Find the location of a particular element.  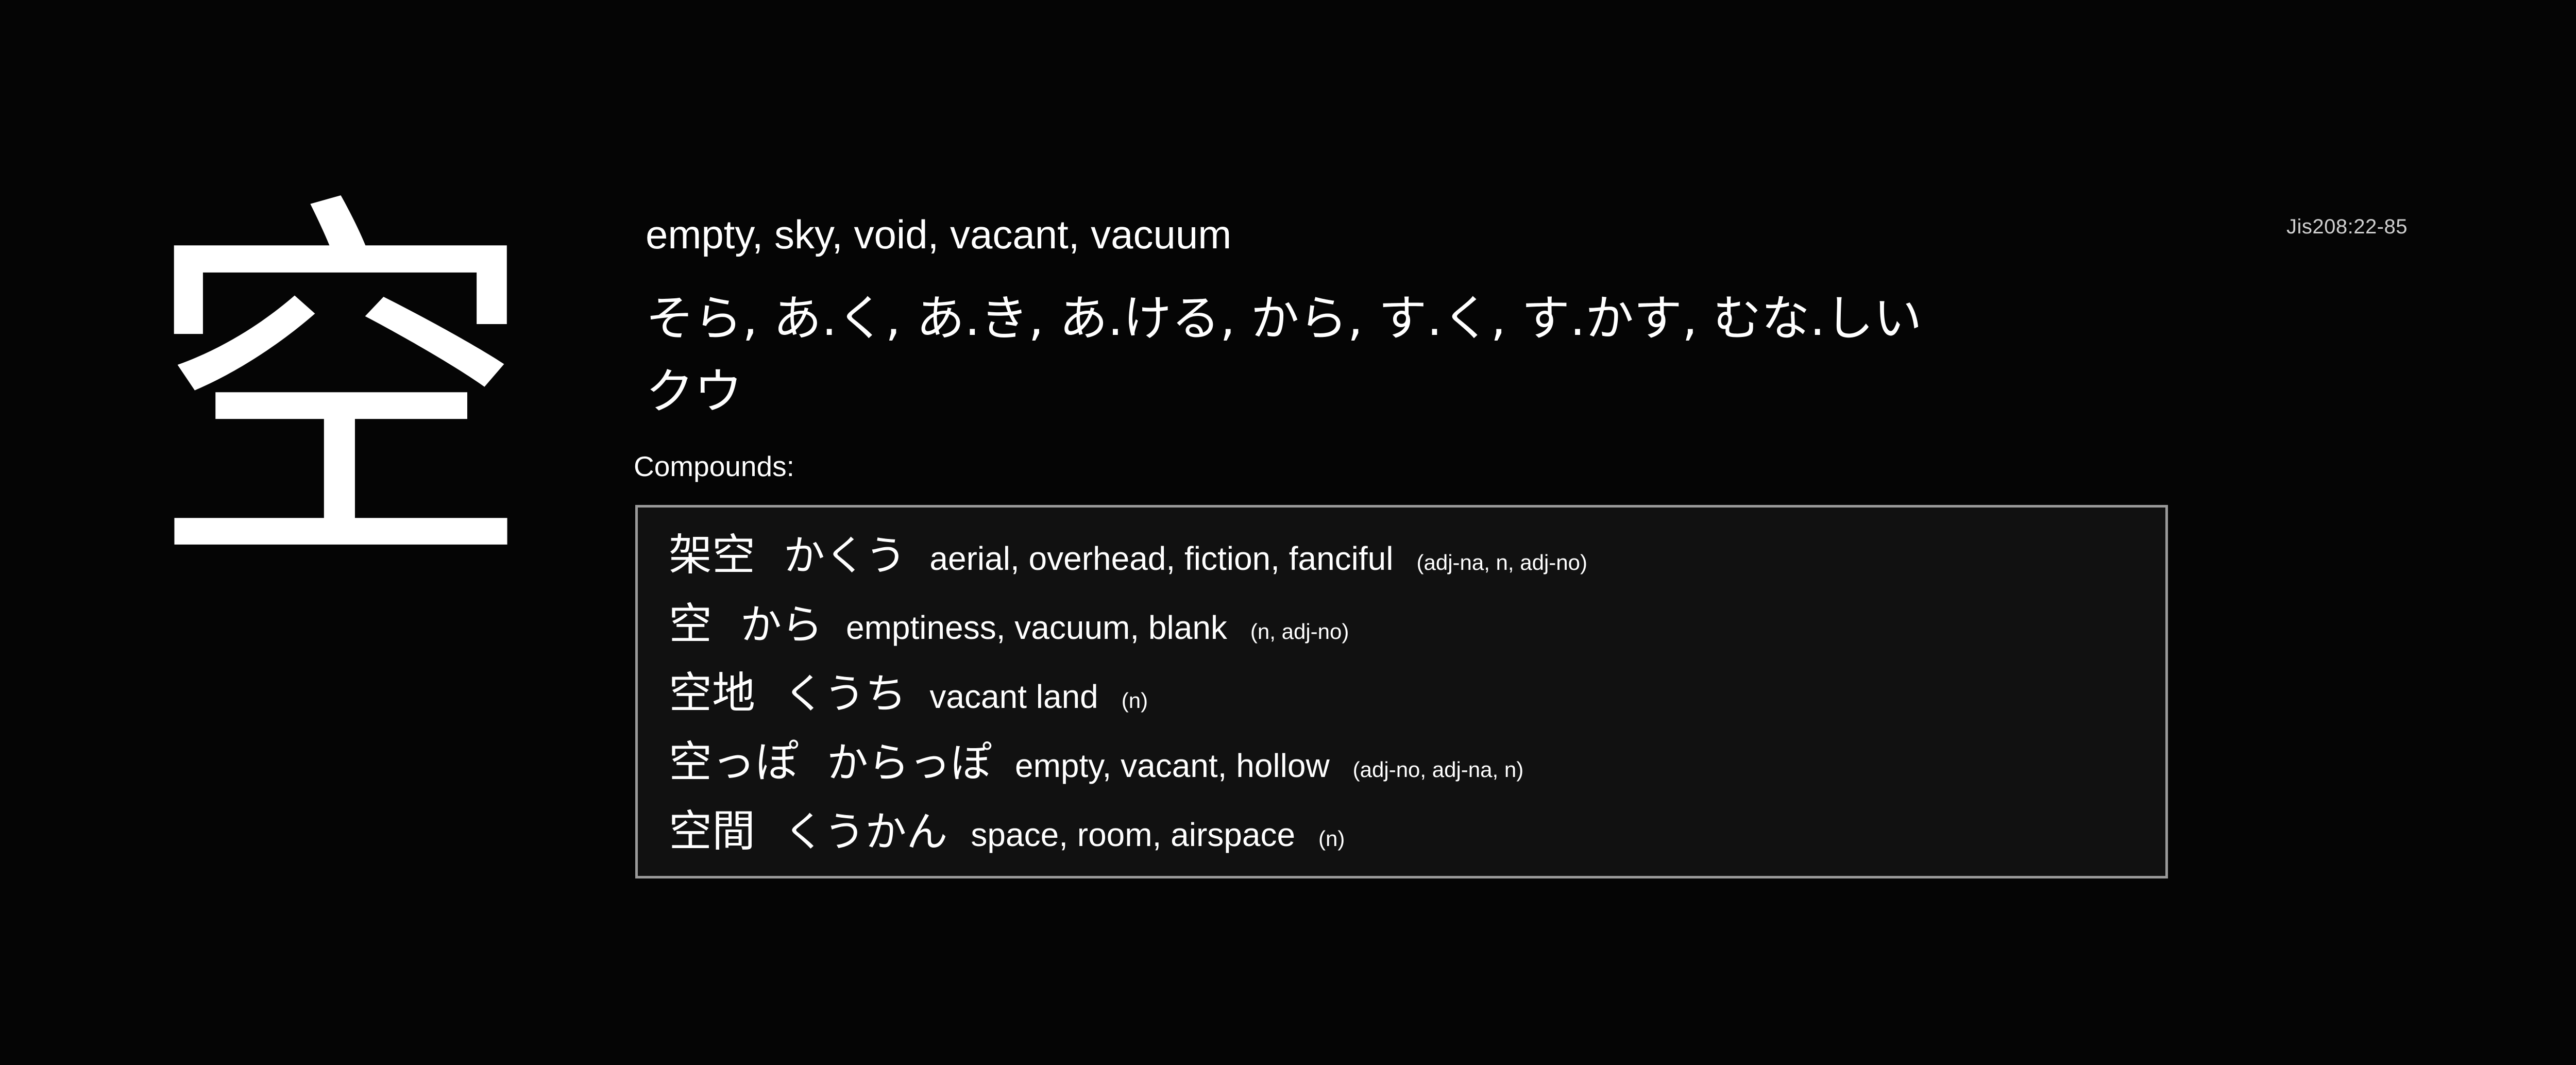

compound-row: 空間 くうかん space, room, airspace (n) is located at coordinates (1417, 831).